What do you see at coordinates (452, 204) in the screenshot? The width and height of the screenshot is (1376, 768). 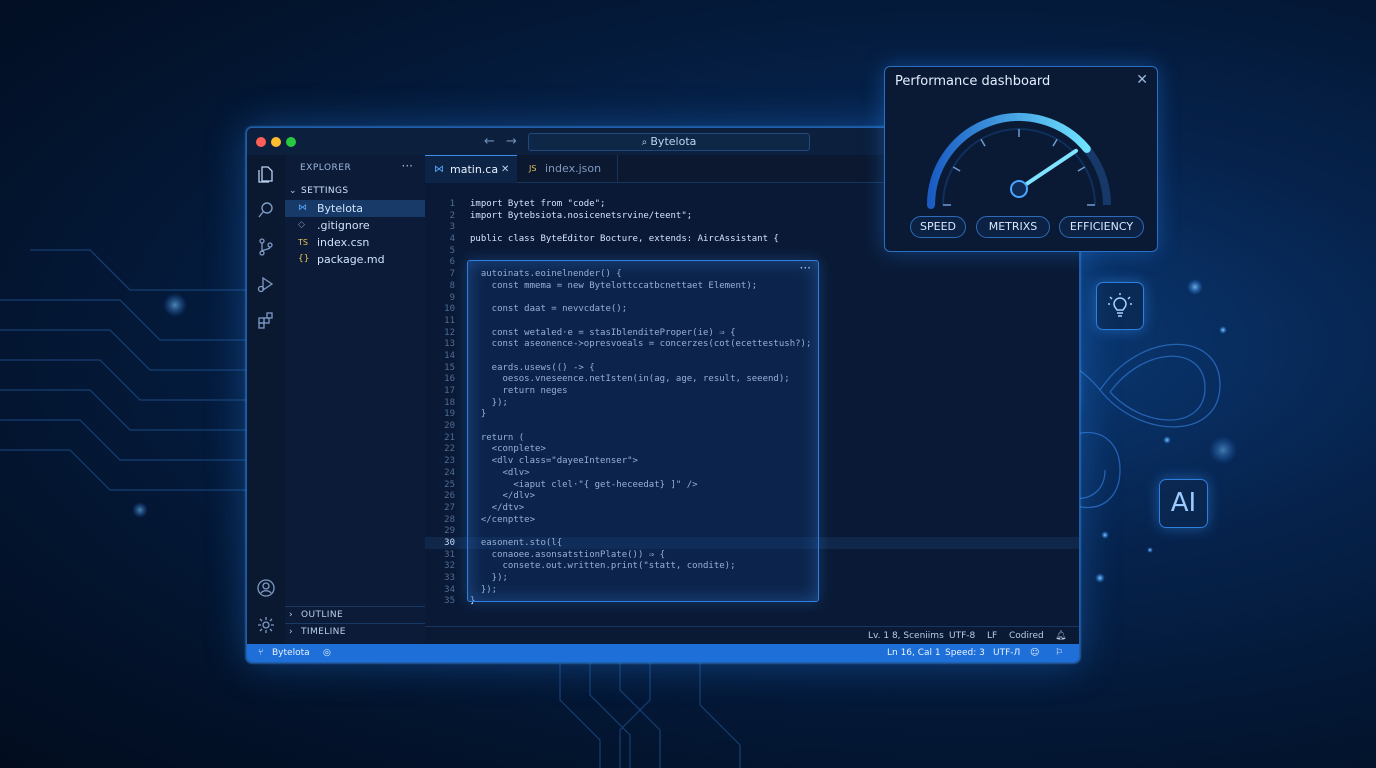 I see `line-number: 1` at bounding box center [452, 204].